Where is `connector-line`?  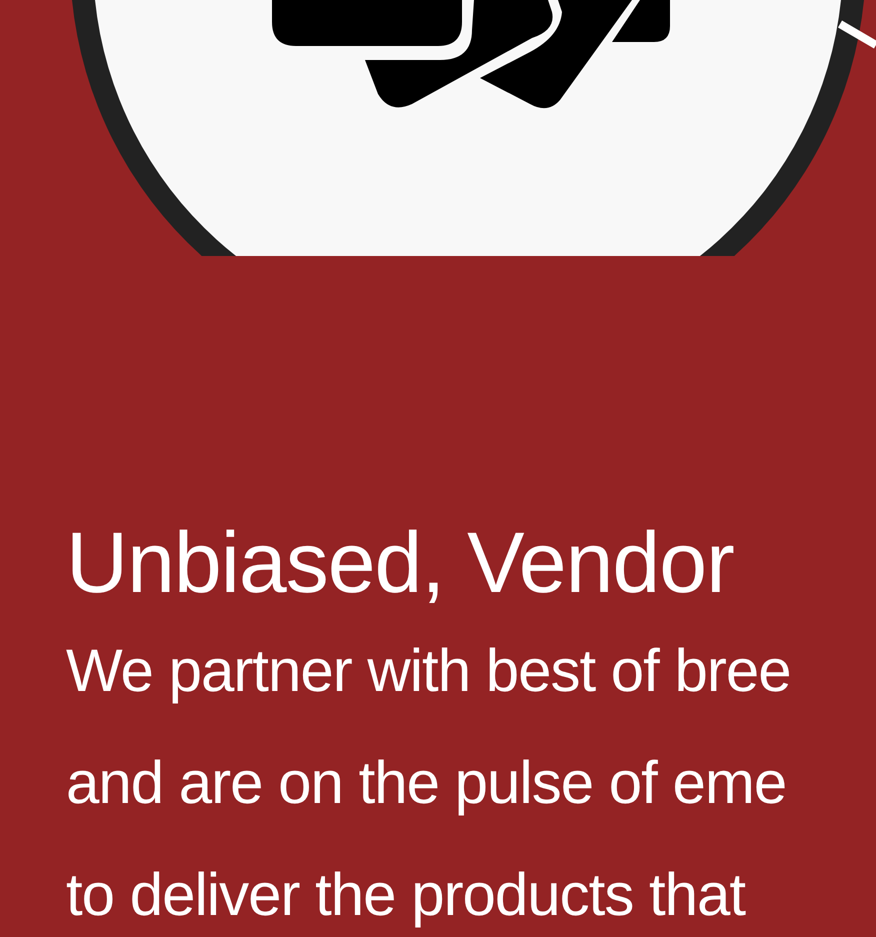 connector-line is located at coordinates (857, 34).